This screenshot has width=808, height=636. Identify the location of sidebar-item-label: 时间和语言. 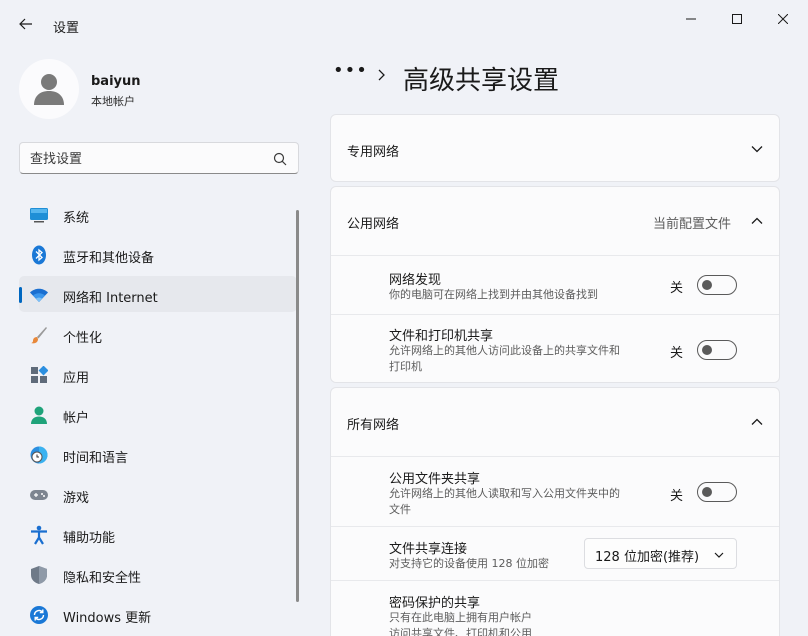
(96, 458).